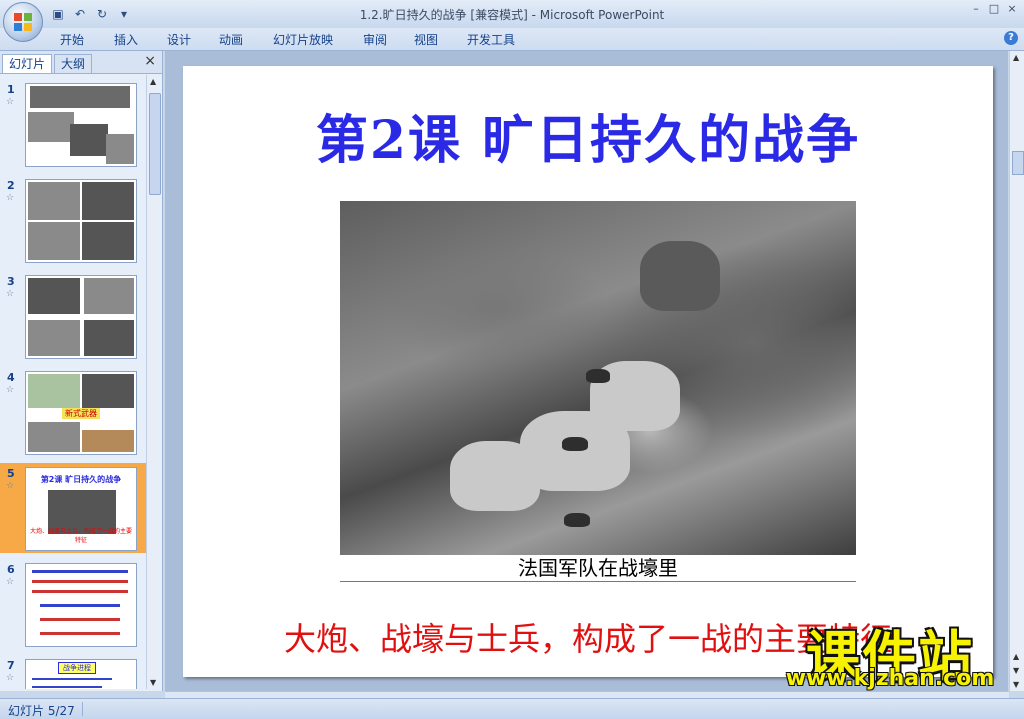 The height and width of the screenshot is (719, 1024). What do you see at coordinates (82, 709) in the screenshot?
I see `status-divider` at bounding box center [82, 709].